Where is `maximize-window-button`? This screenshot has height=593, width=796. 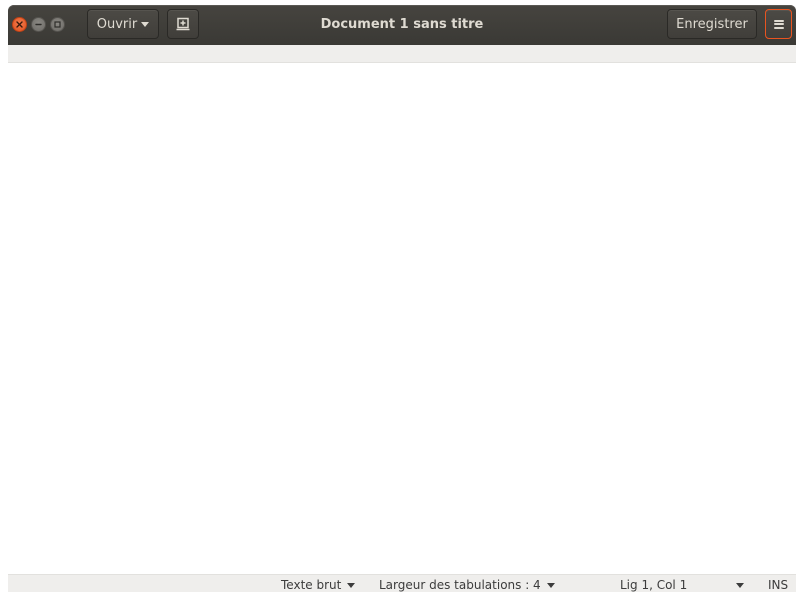 maximize-window-button is located at coordinates (57, 24).